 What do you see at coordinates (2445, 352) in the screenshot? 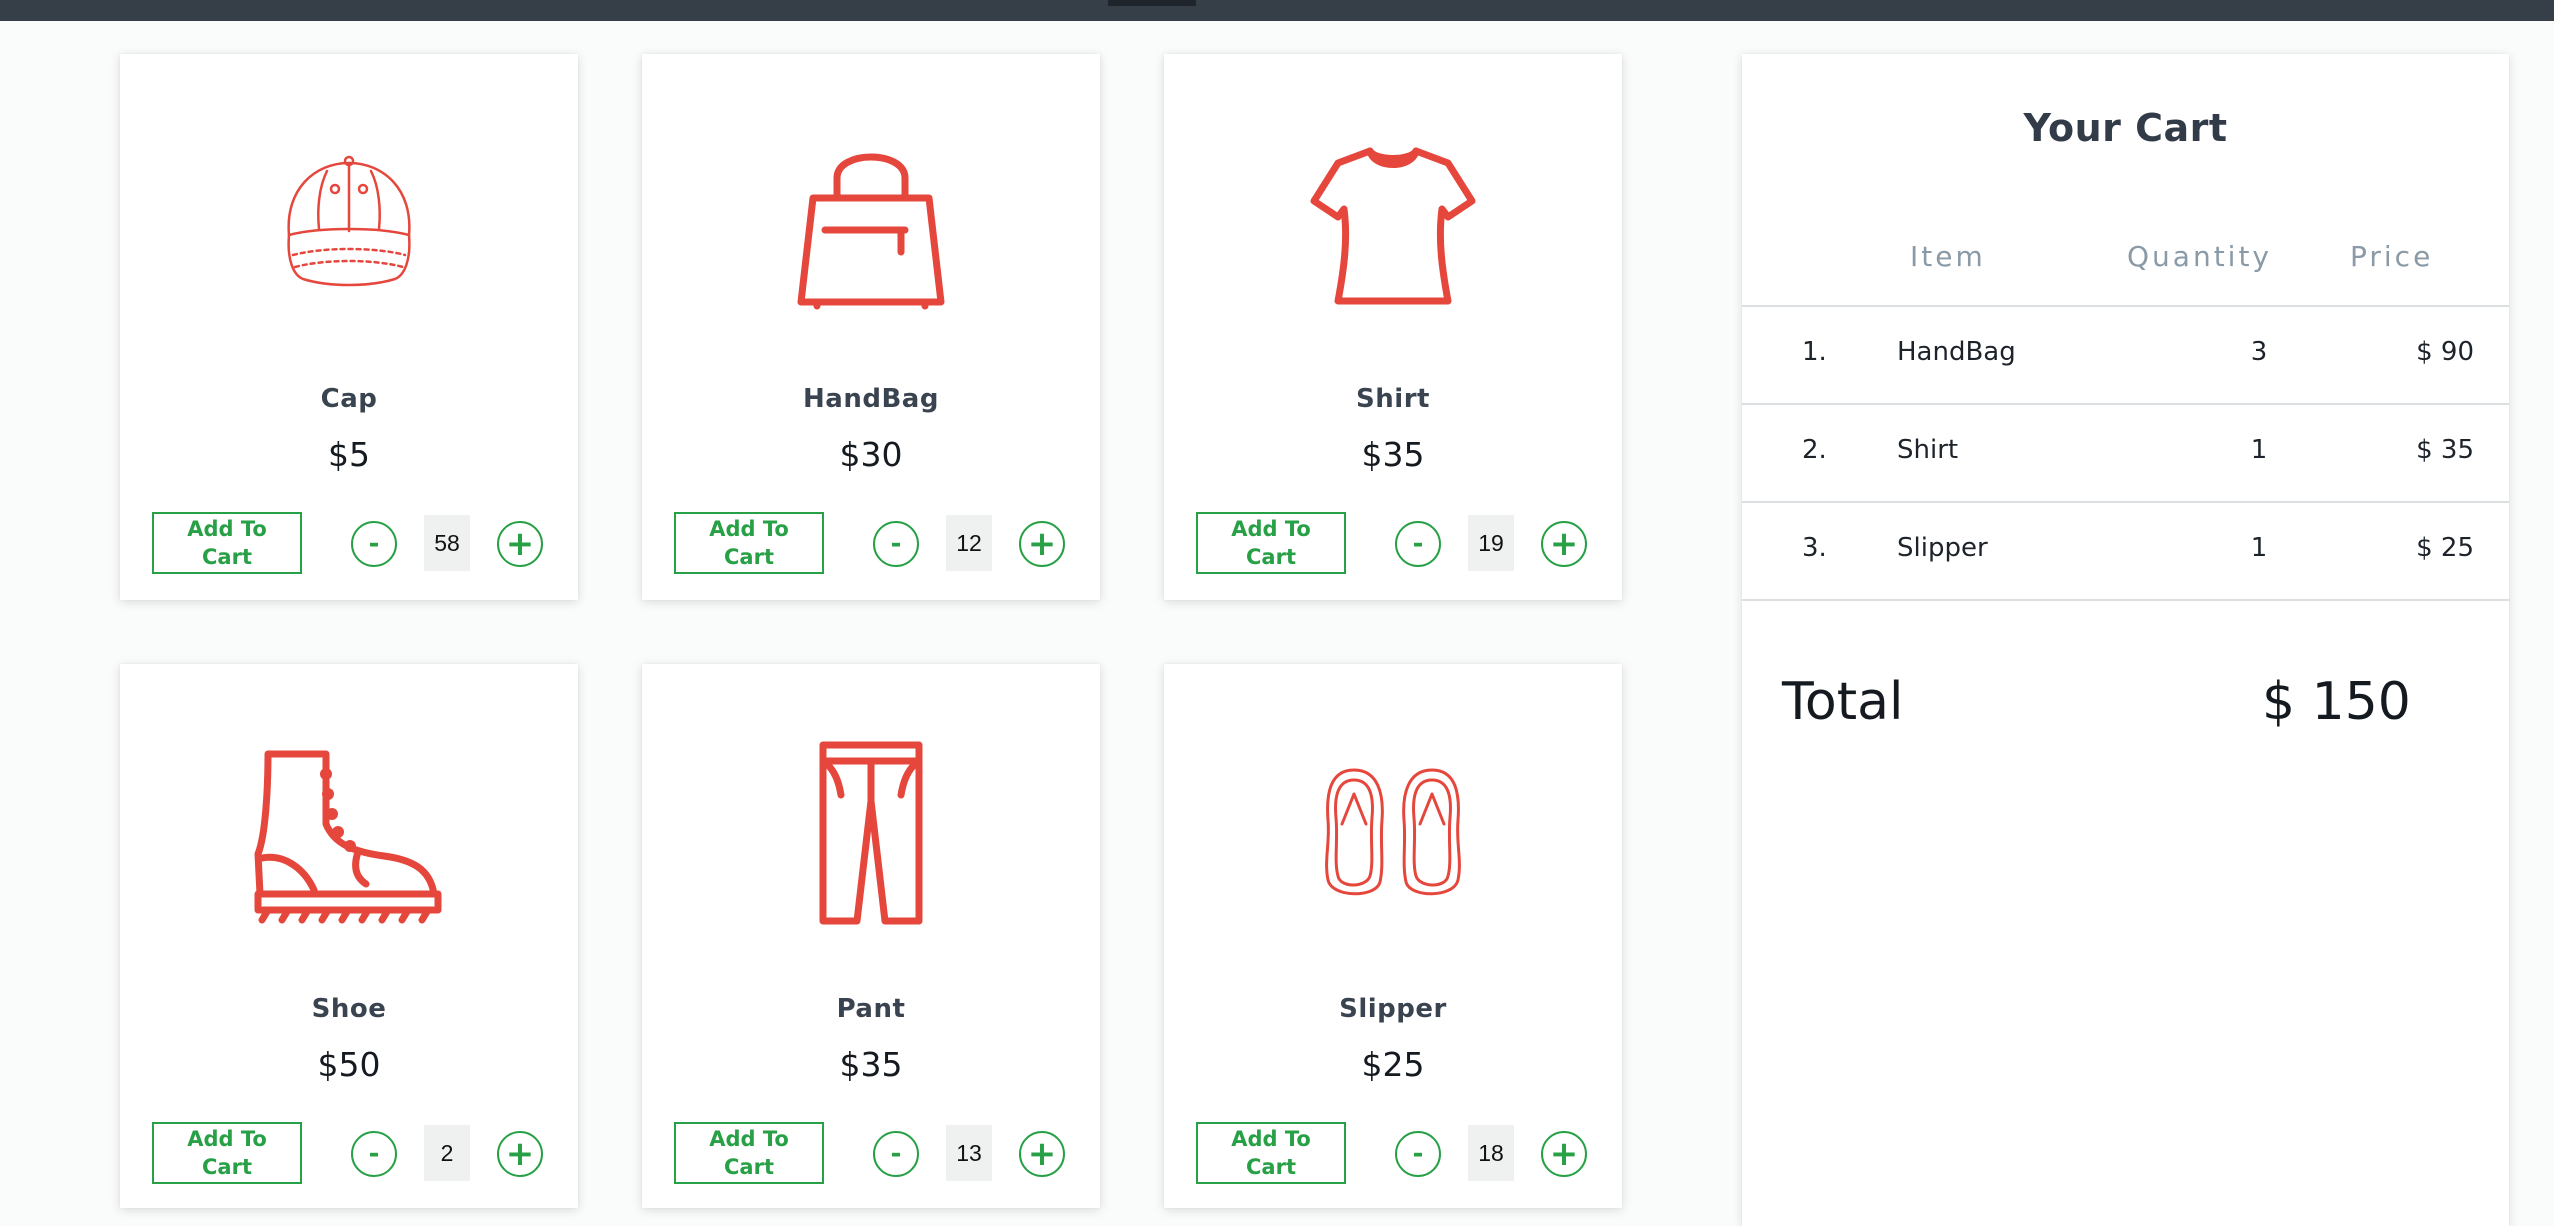
I see `row-price: $ 90` at bounding box center [2445, 352].